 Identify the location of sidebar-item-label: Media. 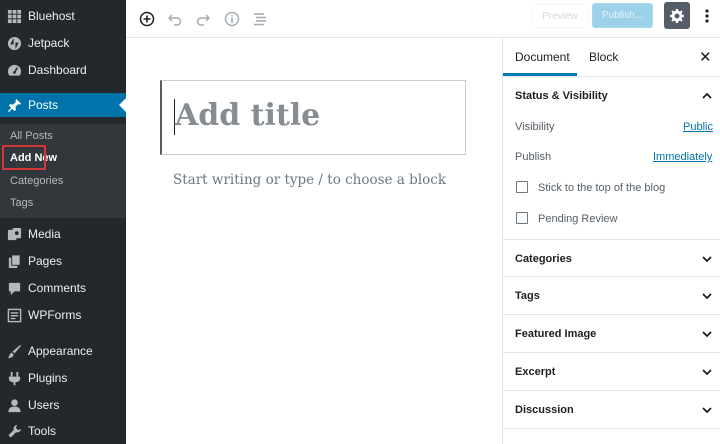
(44, 234).